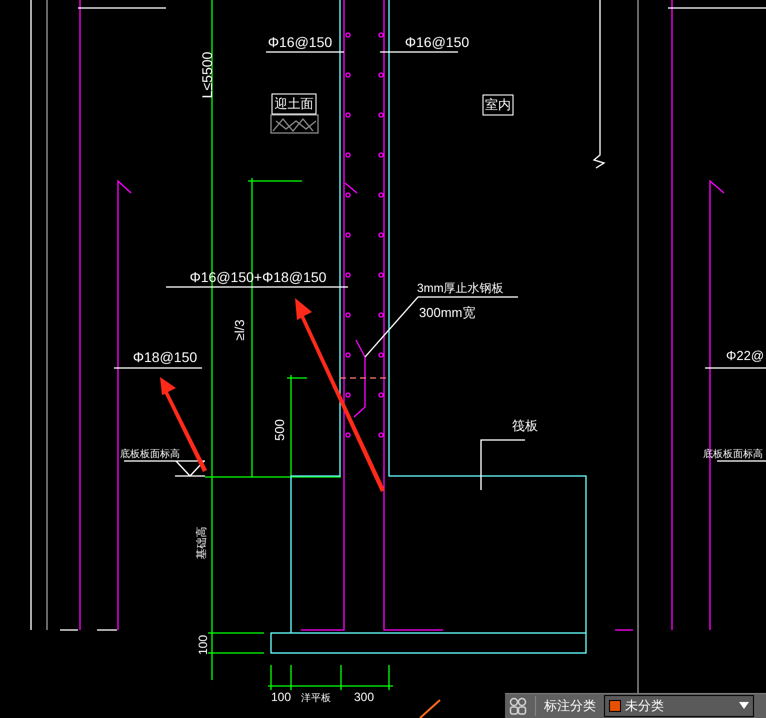  What do you see at coordinates (447, 312) in the screenshot?
I see `drawing-annotation: 300mm宽` at bounding box center [447, 312].